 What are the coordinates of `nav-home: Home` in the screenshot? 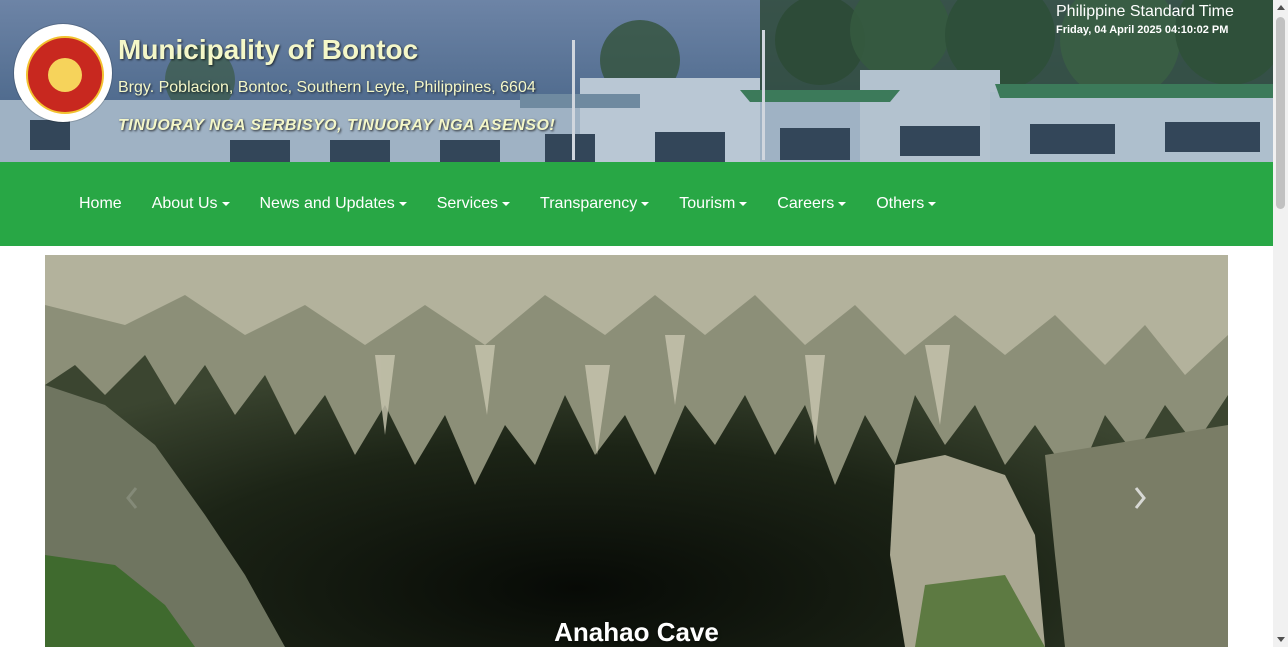 It's located at (100, 204).